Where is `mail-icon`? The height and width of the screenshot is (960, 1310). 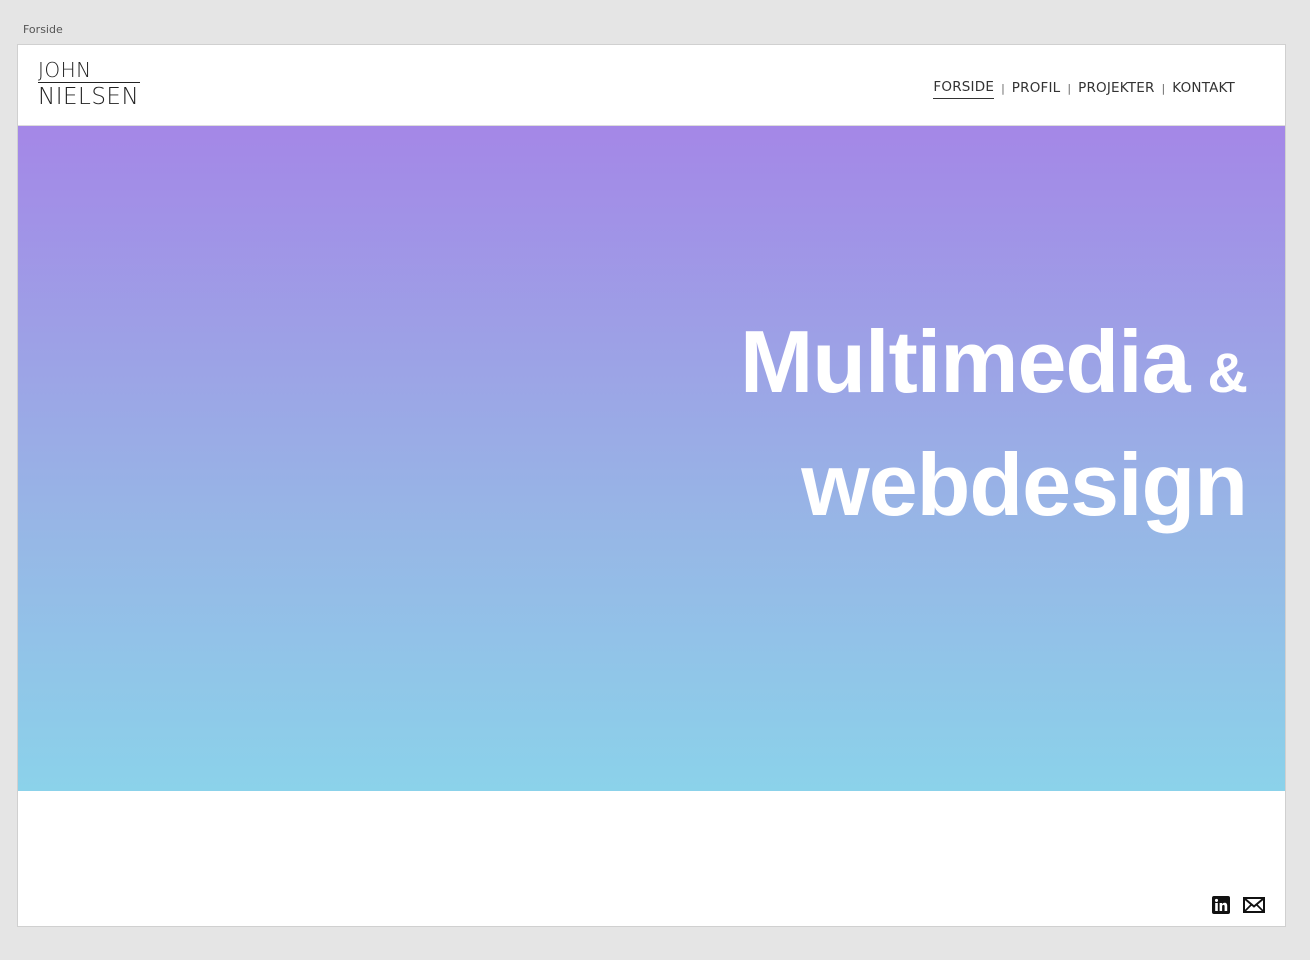
mail-icon is located at coordinates (1254, 905).